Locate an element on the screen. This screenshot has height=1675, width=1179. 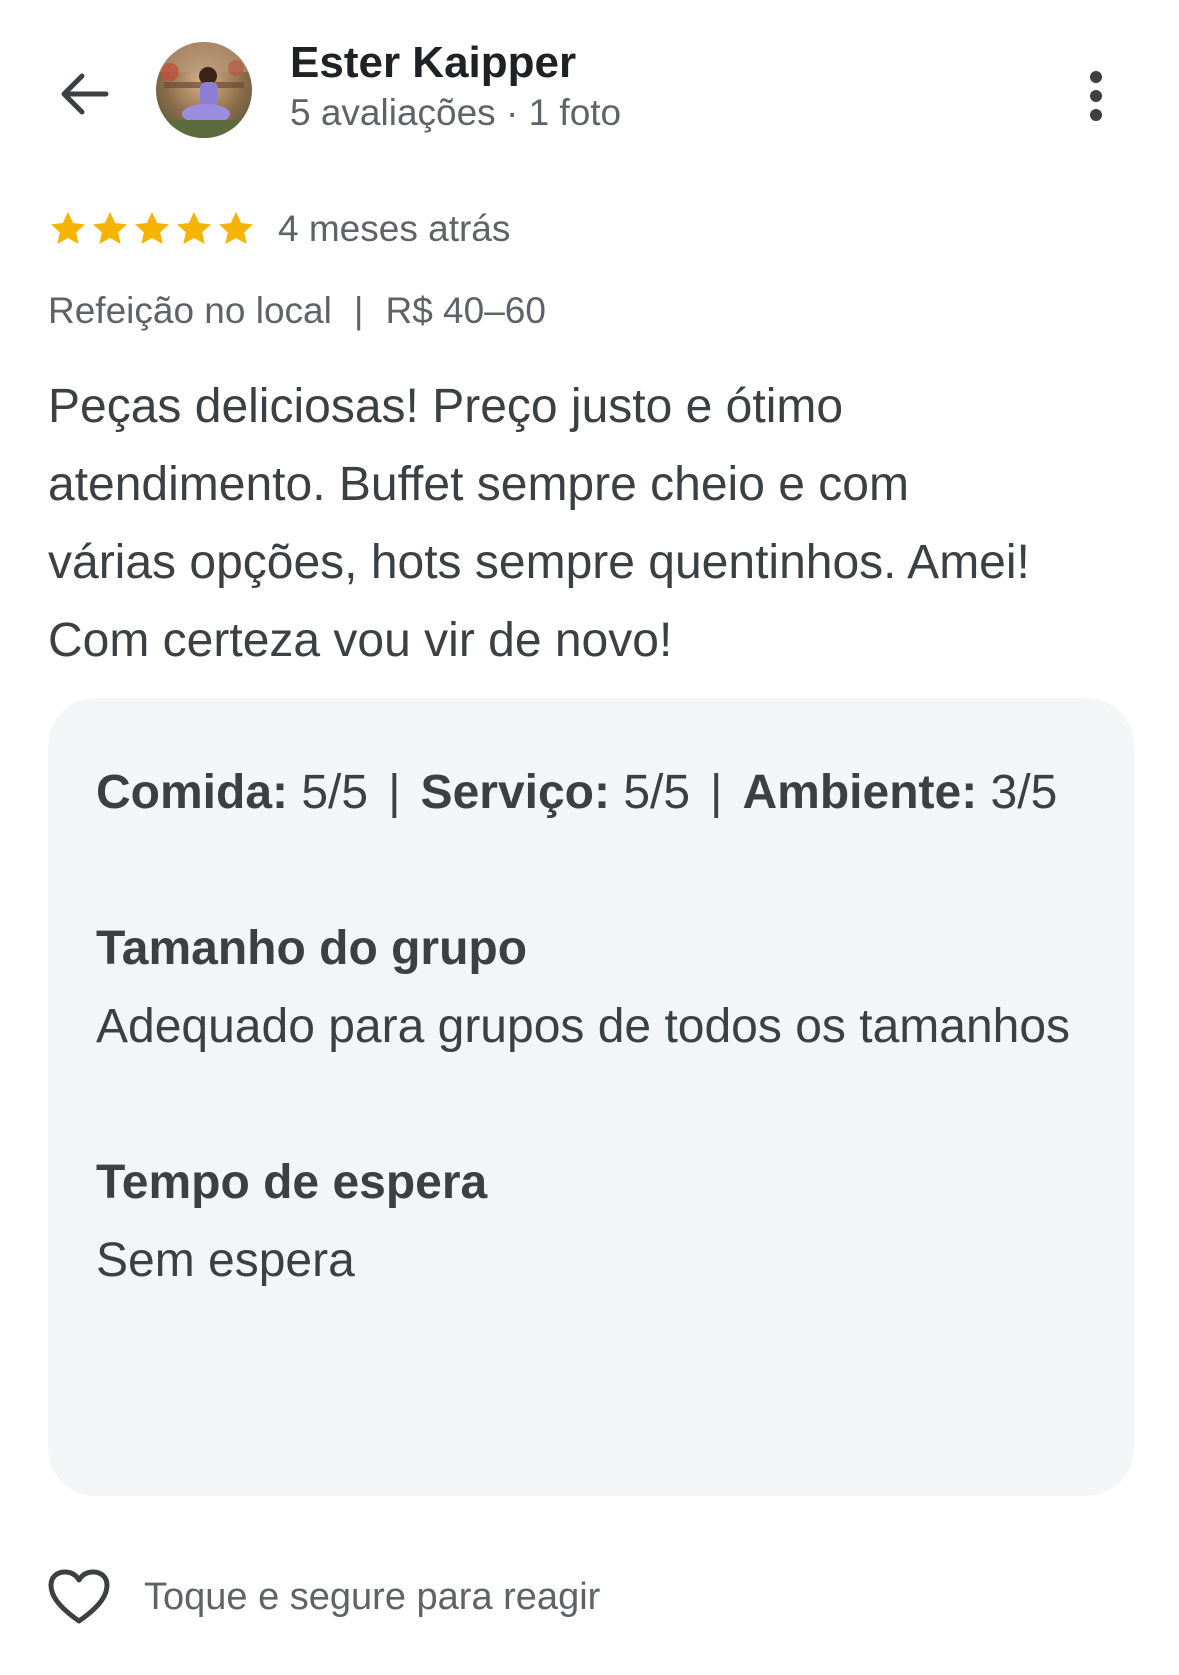
wait-time-title: Tempo de espera is located at coordinates (292, 1182).